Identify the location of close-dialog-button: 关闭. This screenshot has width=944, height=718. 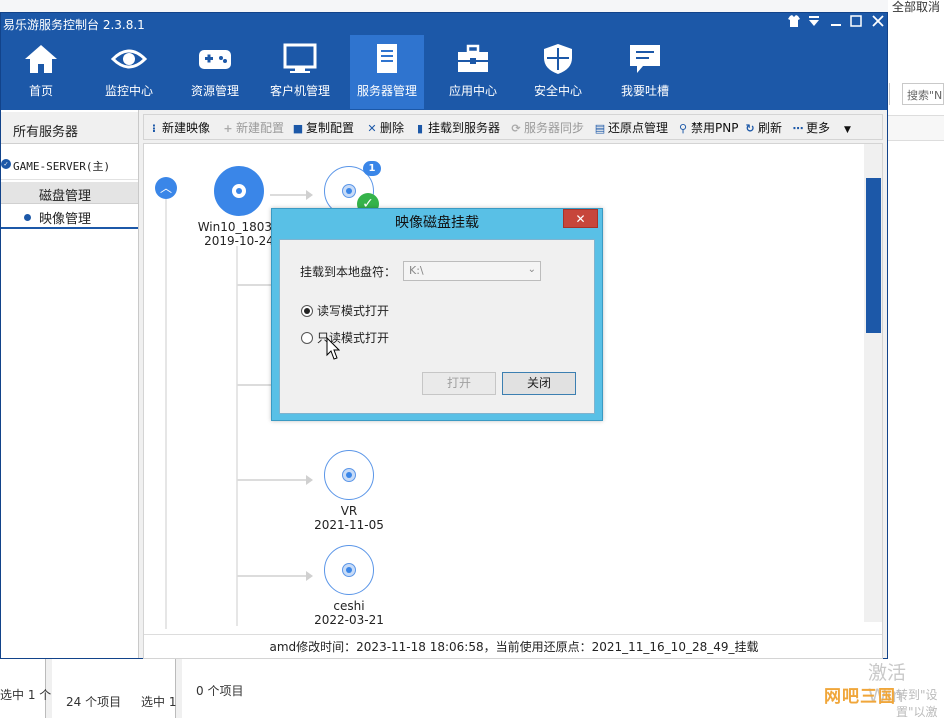
(539, 383).